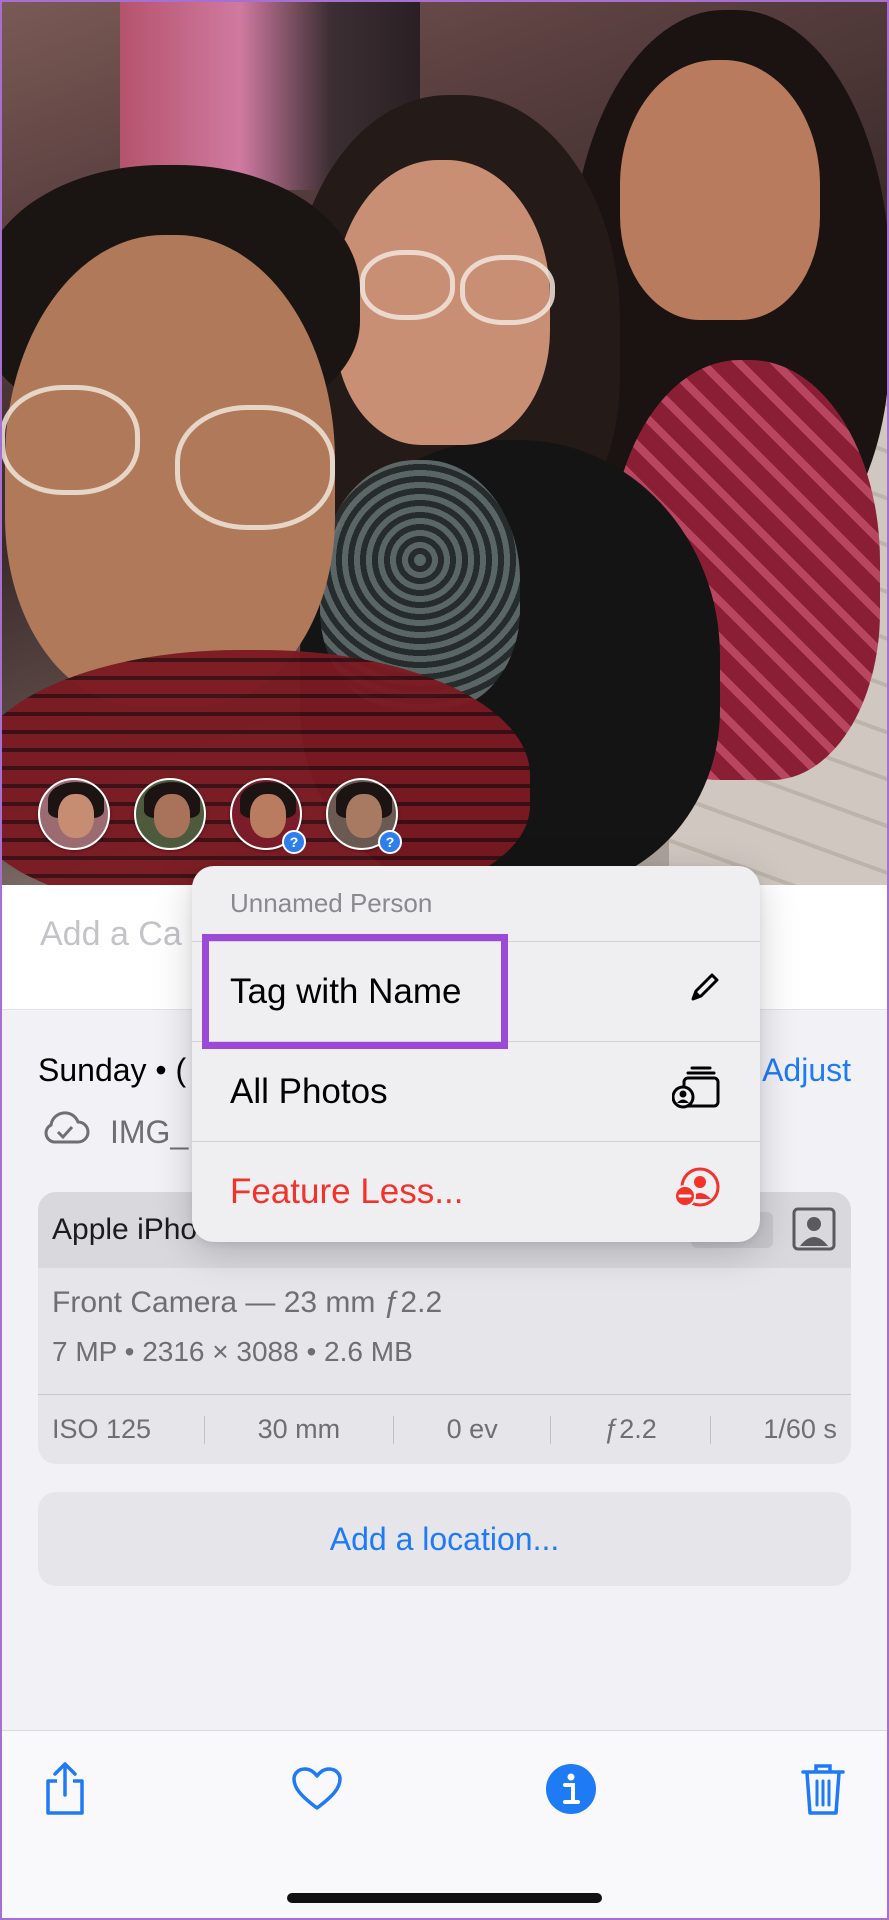  I want to click on glasses-left-lens, so click(70, 440).